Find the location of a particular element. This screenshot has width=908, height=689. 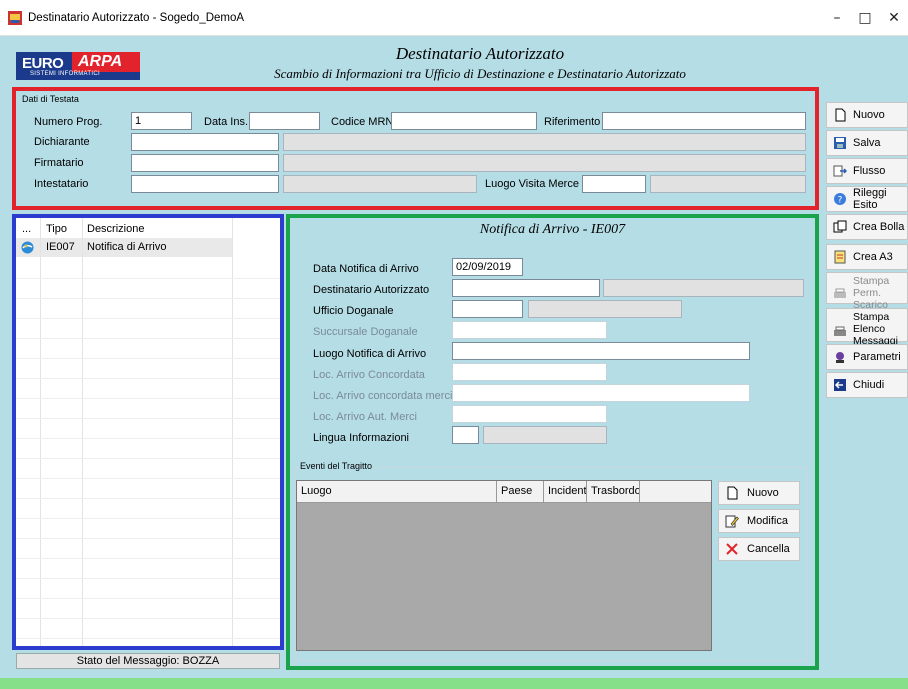

luogo-visita-desc-field is located at coordinates (728, 184).